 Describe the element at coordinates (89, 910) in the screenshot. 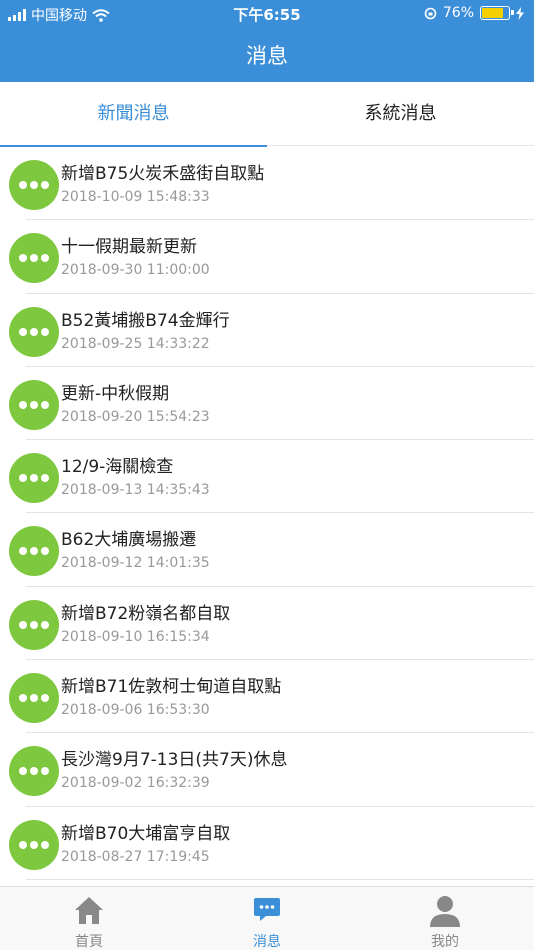

I see `home-icon` at that location.